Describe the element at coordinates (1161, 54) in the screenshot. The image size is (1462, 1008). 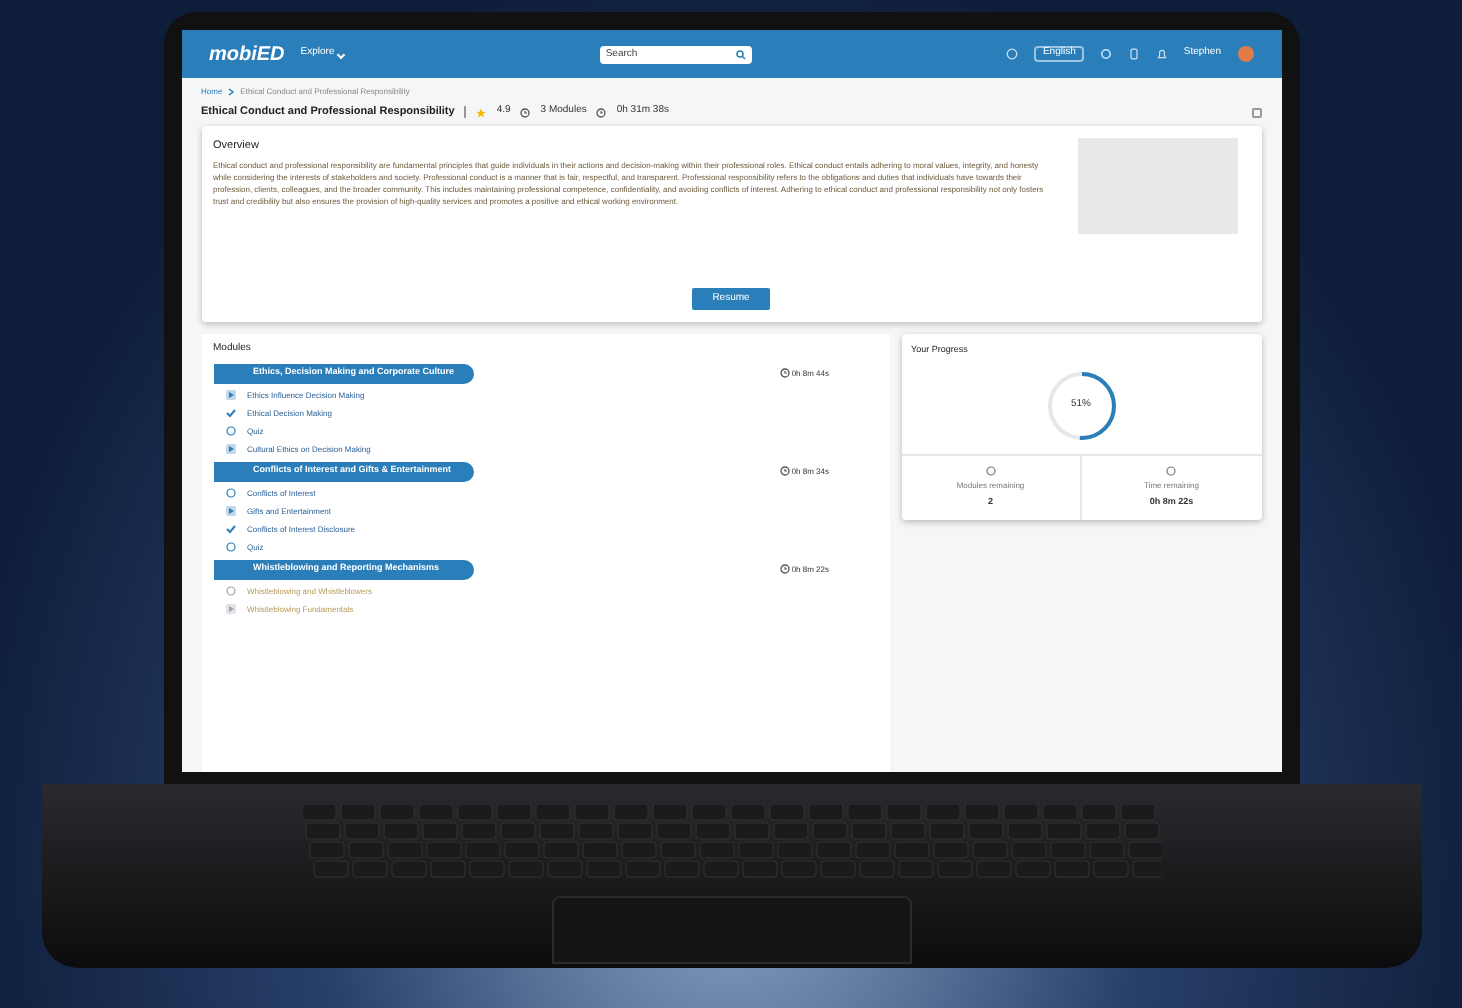
I see `bell-icon` at that location.